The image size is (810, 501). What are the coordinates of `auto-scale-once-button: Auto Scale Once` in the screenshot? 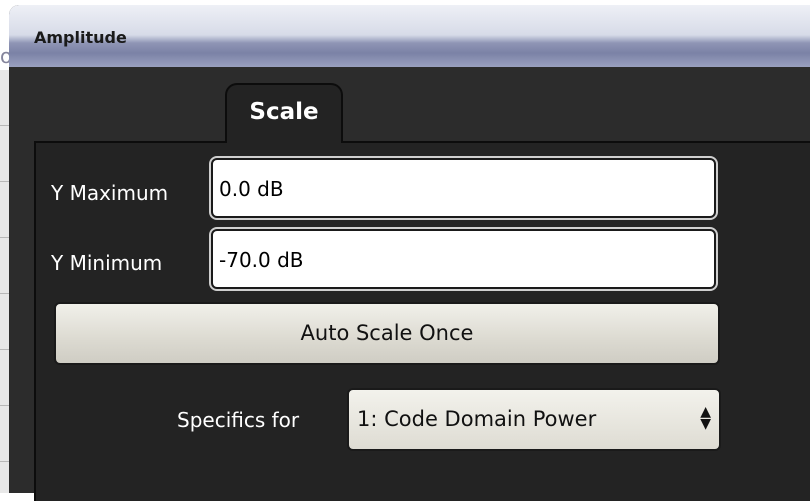 It's located at (387, 333).